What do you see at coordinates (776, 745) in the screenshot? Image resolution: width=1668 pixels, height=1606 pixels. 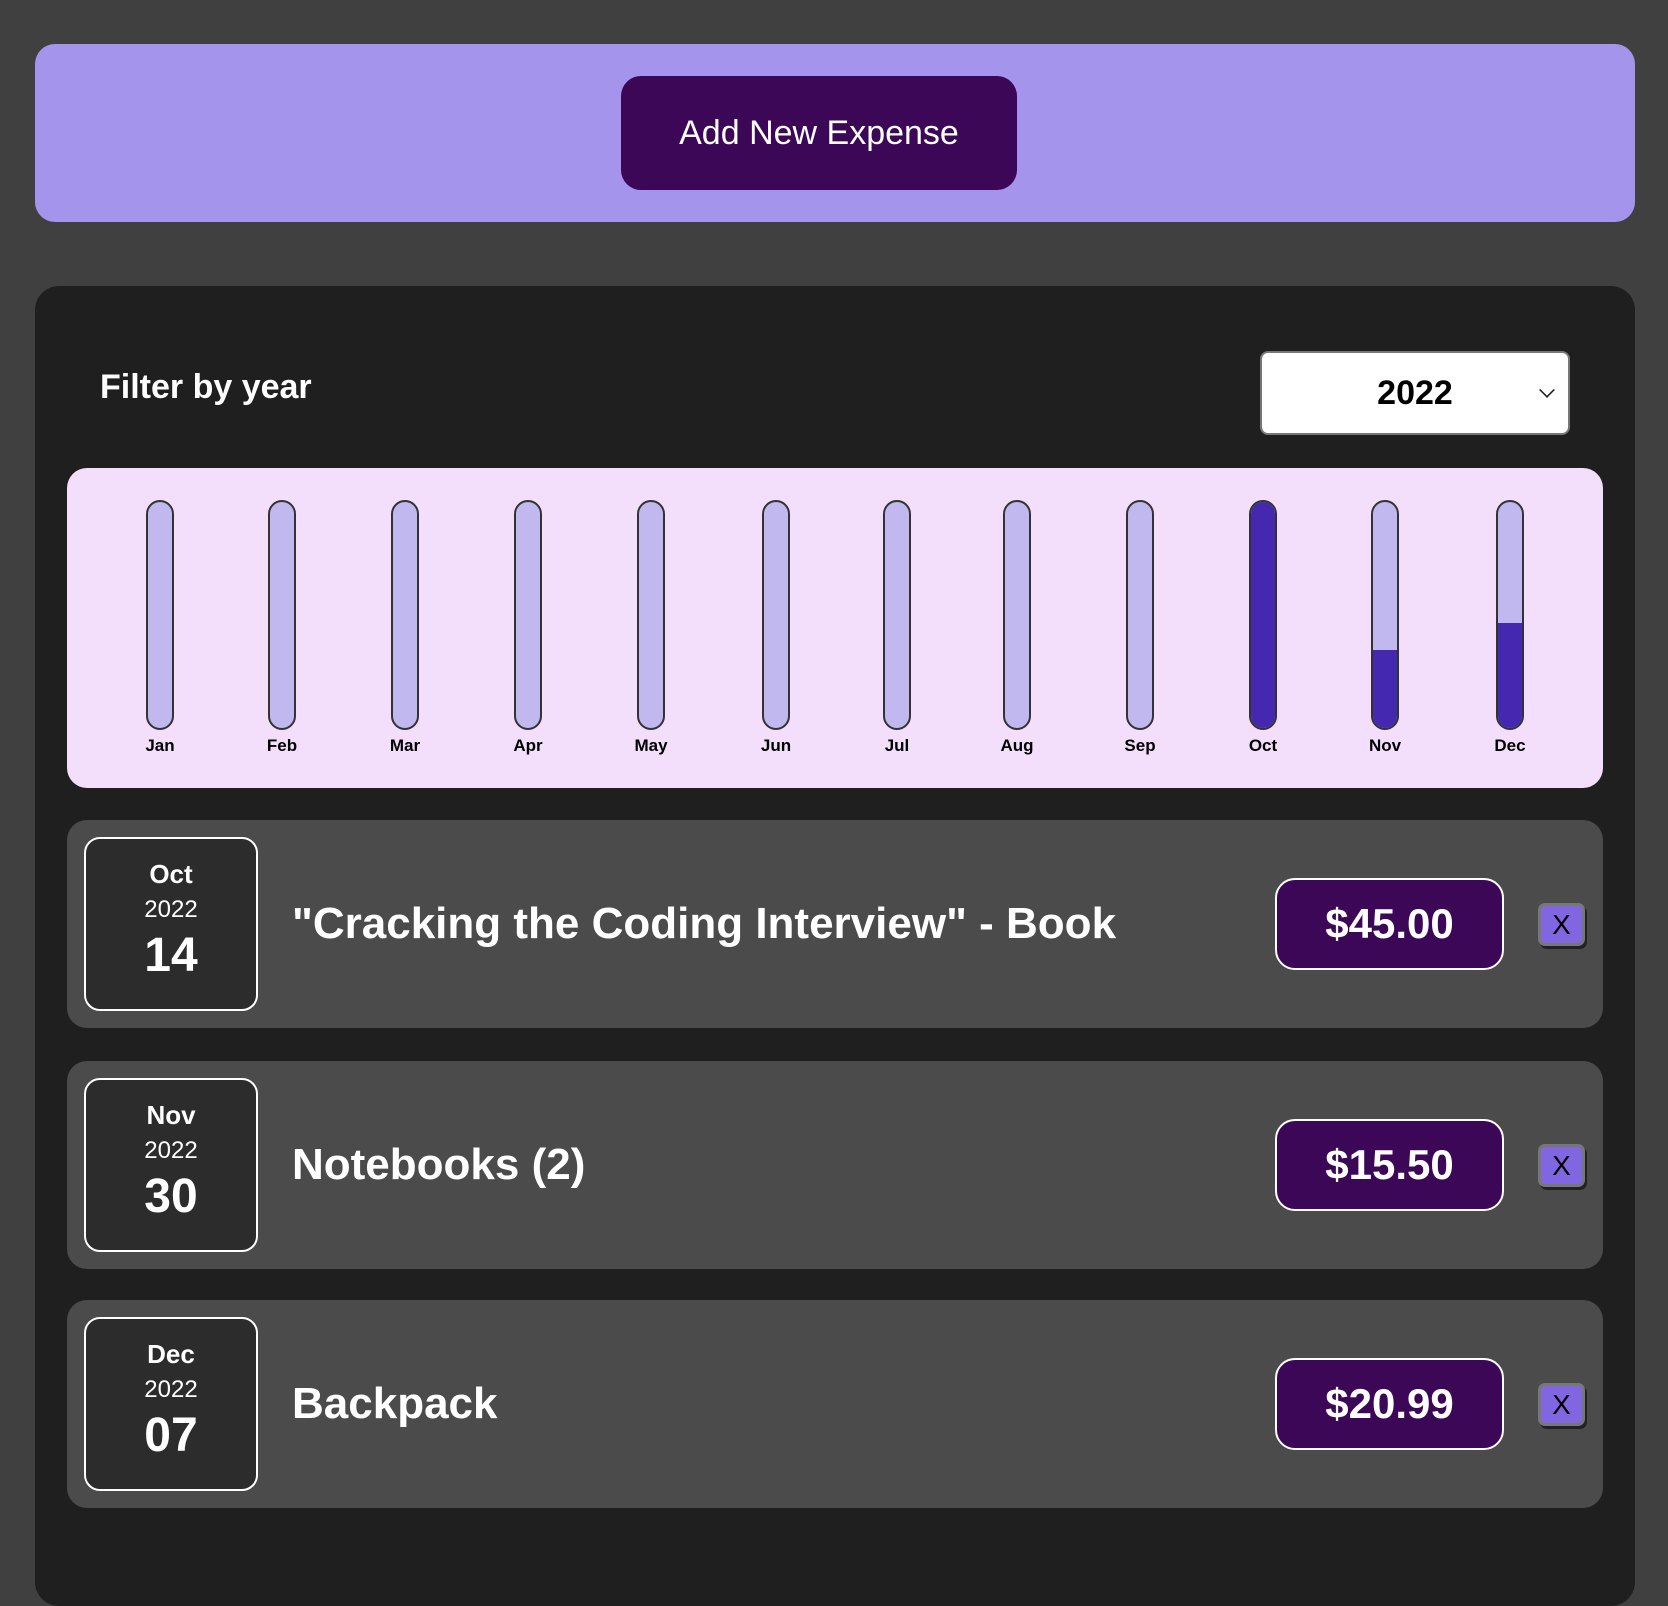 I see `chart-bar-label: Jun` at bounding box center [776, 745].